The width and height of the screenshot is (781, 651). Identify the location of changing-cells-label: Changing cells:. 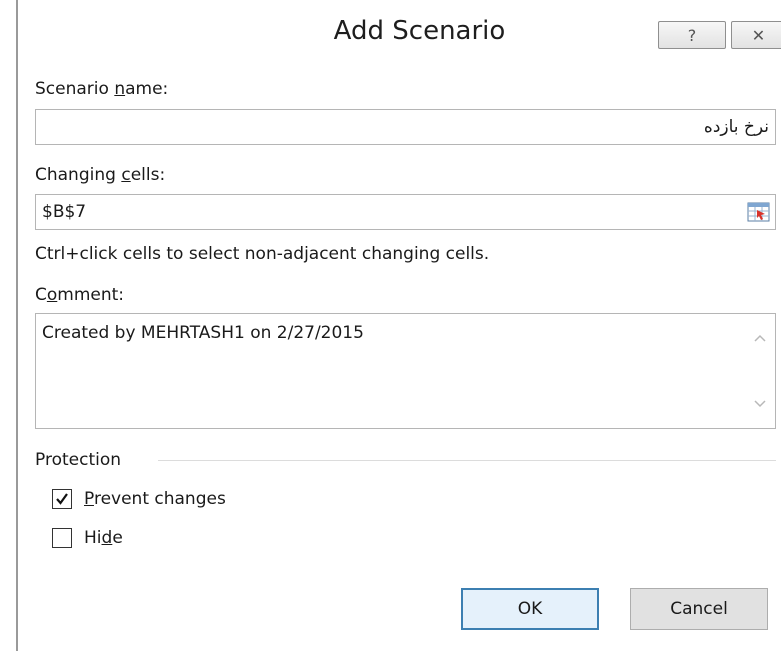
(100, 175).